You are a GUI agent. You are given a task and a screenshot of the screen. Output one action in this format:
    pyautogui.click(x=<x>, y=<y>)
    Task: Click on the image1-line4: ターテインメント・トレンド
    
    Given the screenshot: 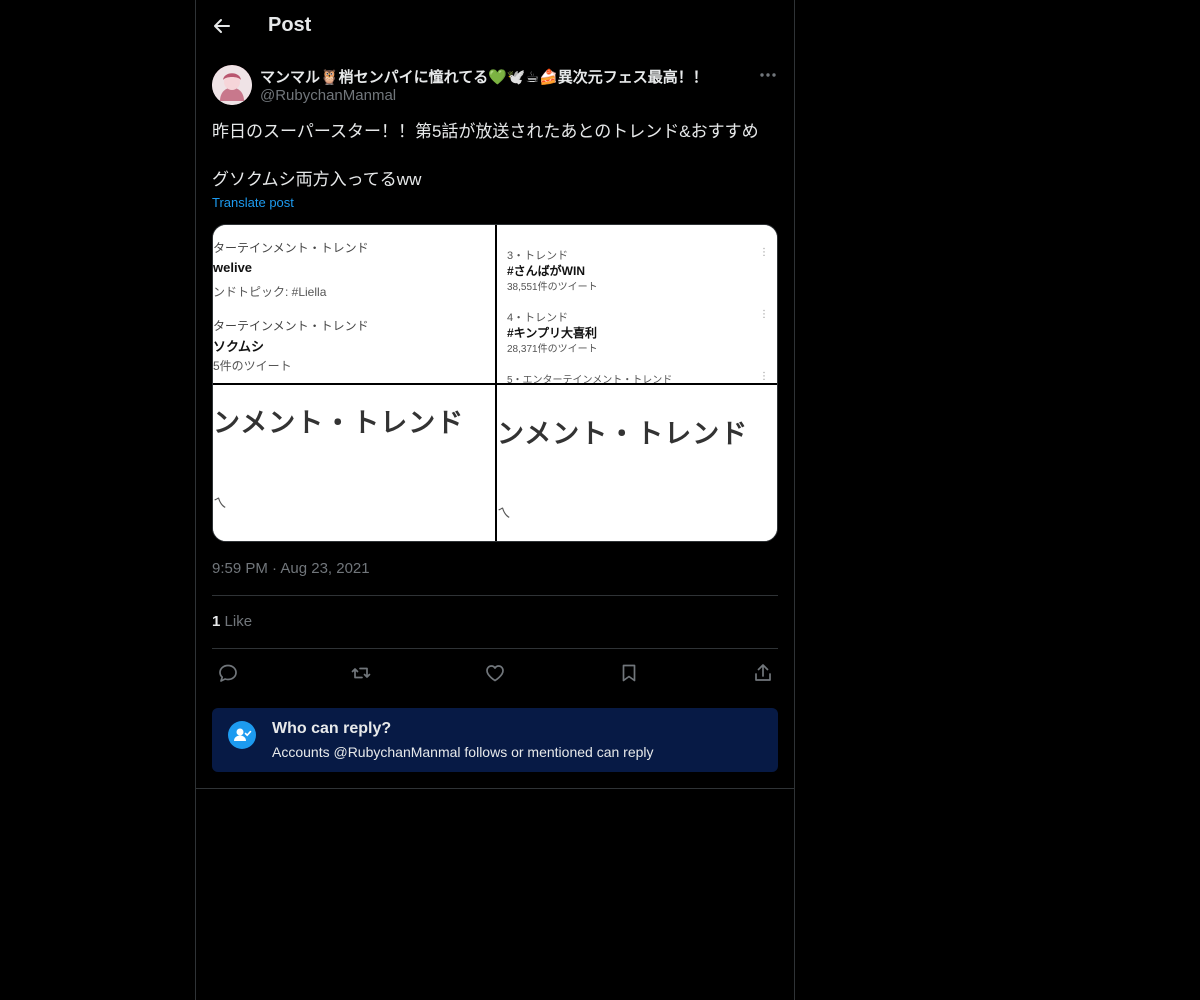 What is the action you would take?
    pyautogui.click(x=291, y=326)
    